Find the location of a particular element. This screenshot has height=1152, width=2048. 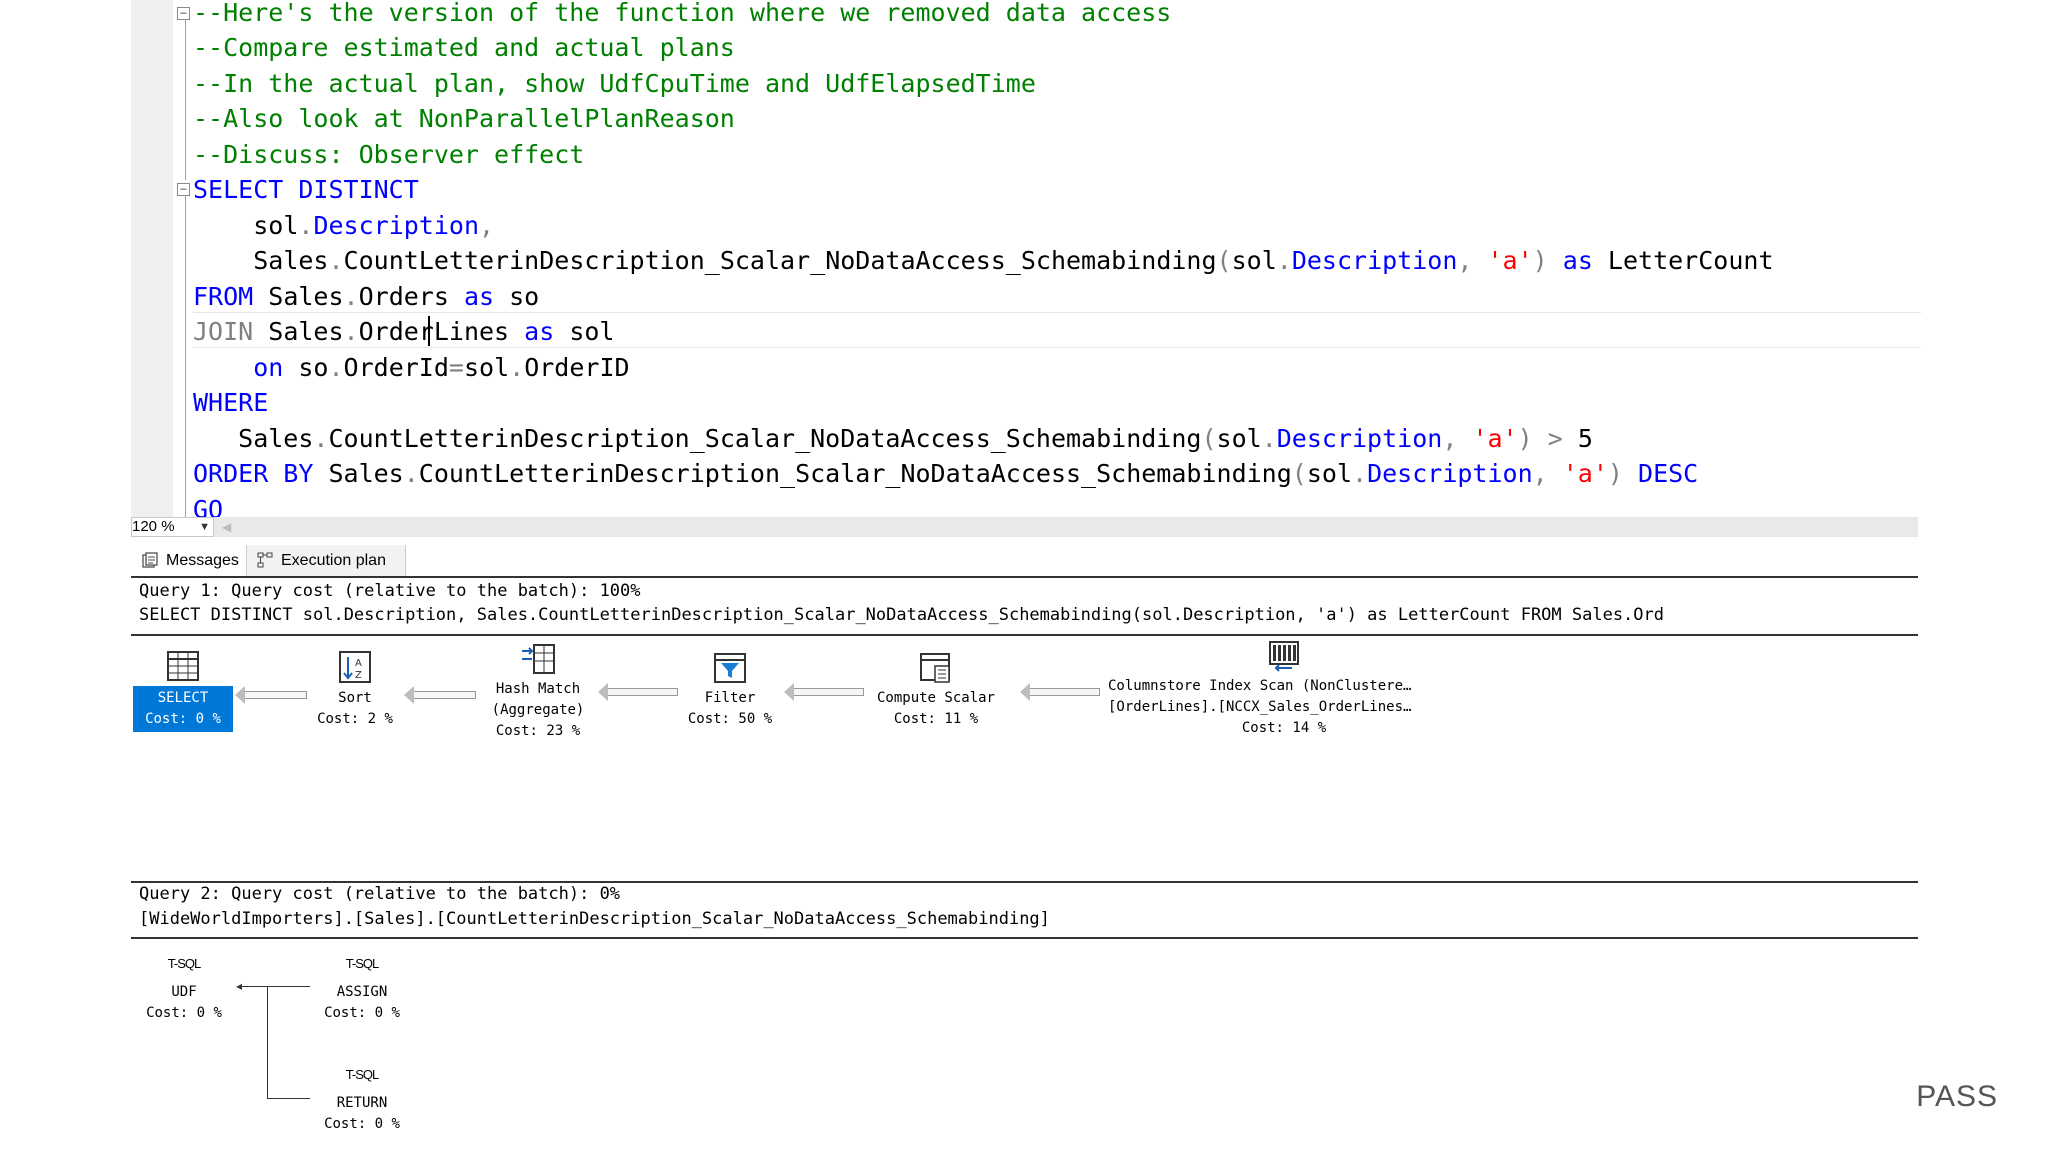

tab-messages: Messages is located at coordinates (195, 560).